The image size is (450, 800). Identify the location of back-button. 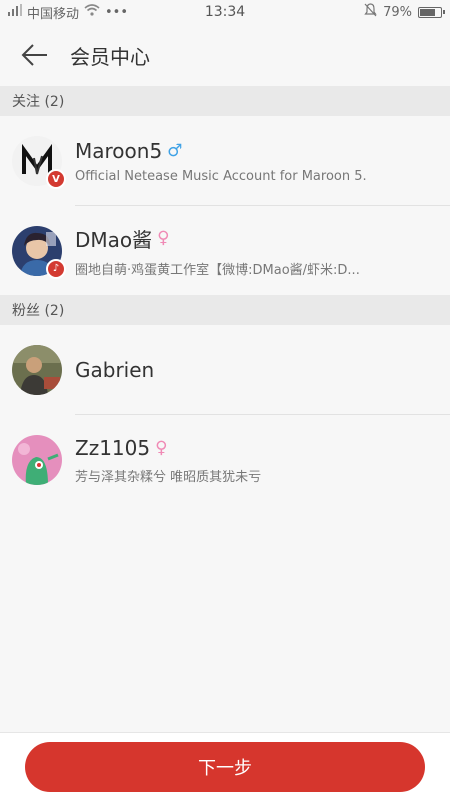
(35, 55).